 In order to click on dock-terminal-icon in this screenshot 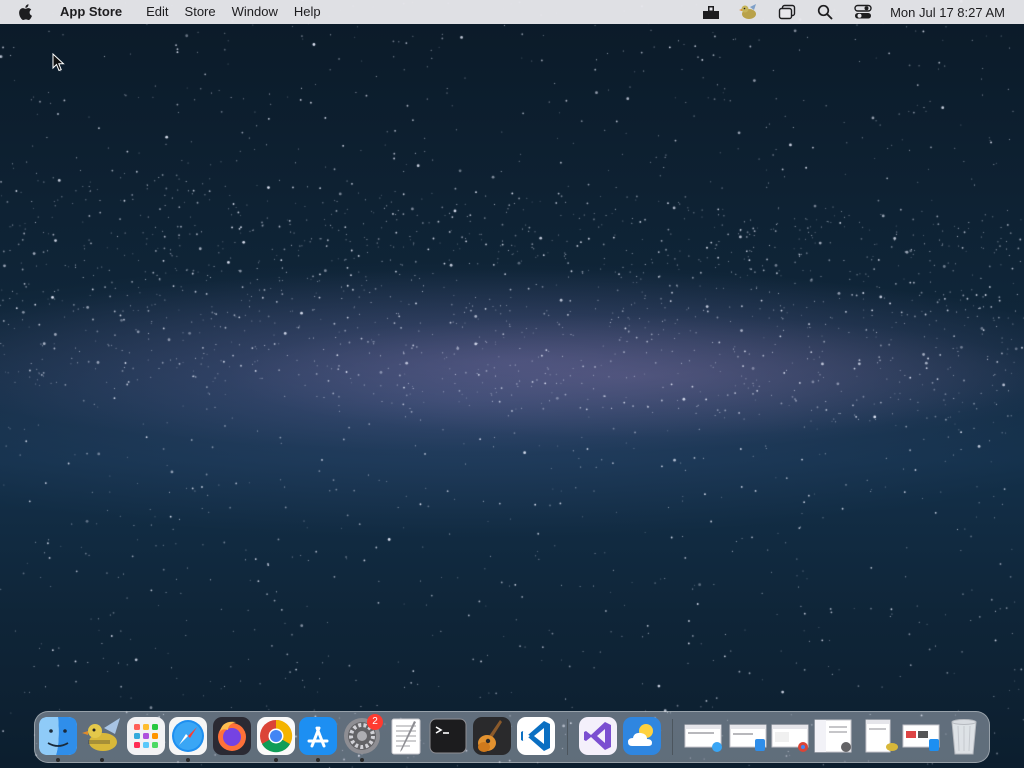, I will do `click(448, 736)`.